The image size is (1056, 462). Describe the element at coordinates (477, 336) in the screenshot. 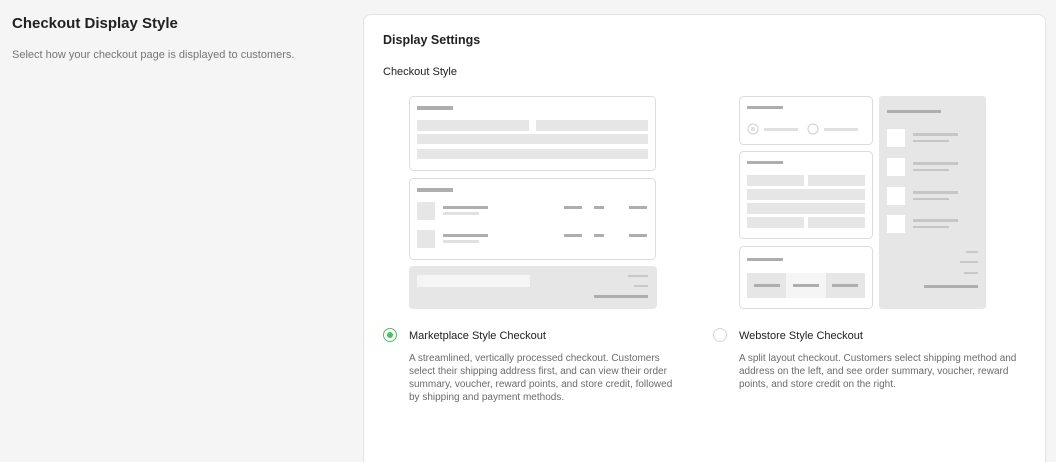

I see `marketplace-style-title: Marketplace Style Checkout` at that location.